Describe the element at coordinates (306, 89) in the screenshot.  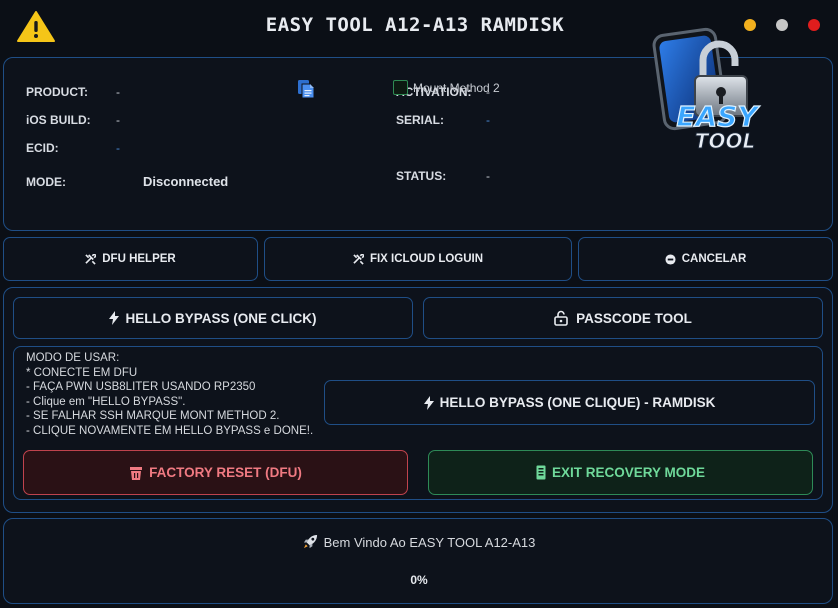
I see `copy-icon` at that location.